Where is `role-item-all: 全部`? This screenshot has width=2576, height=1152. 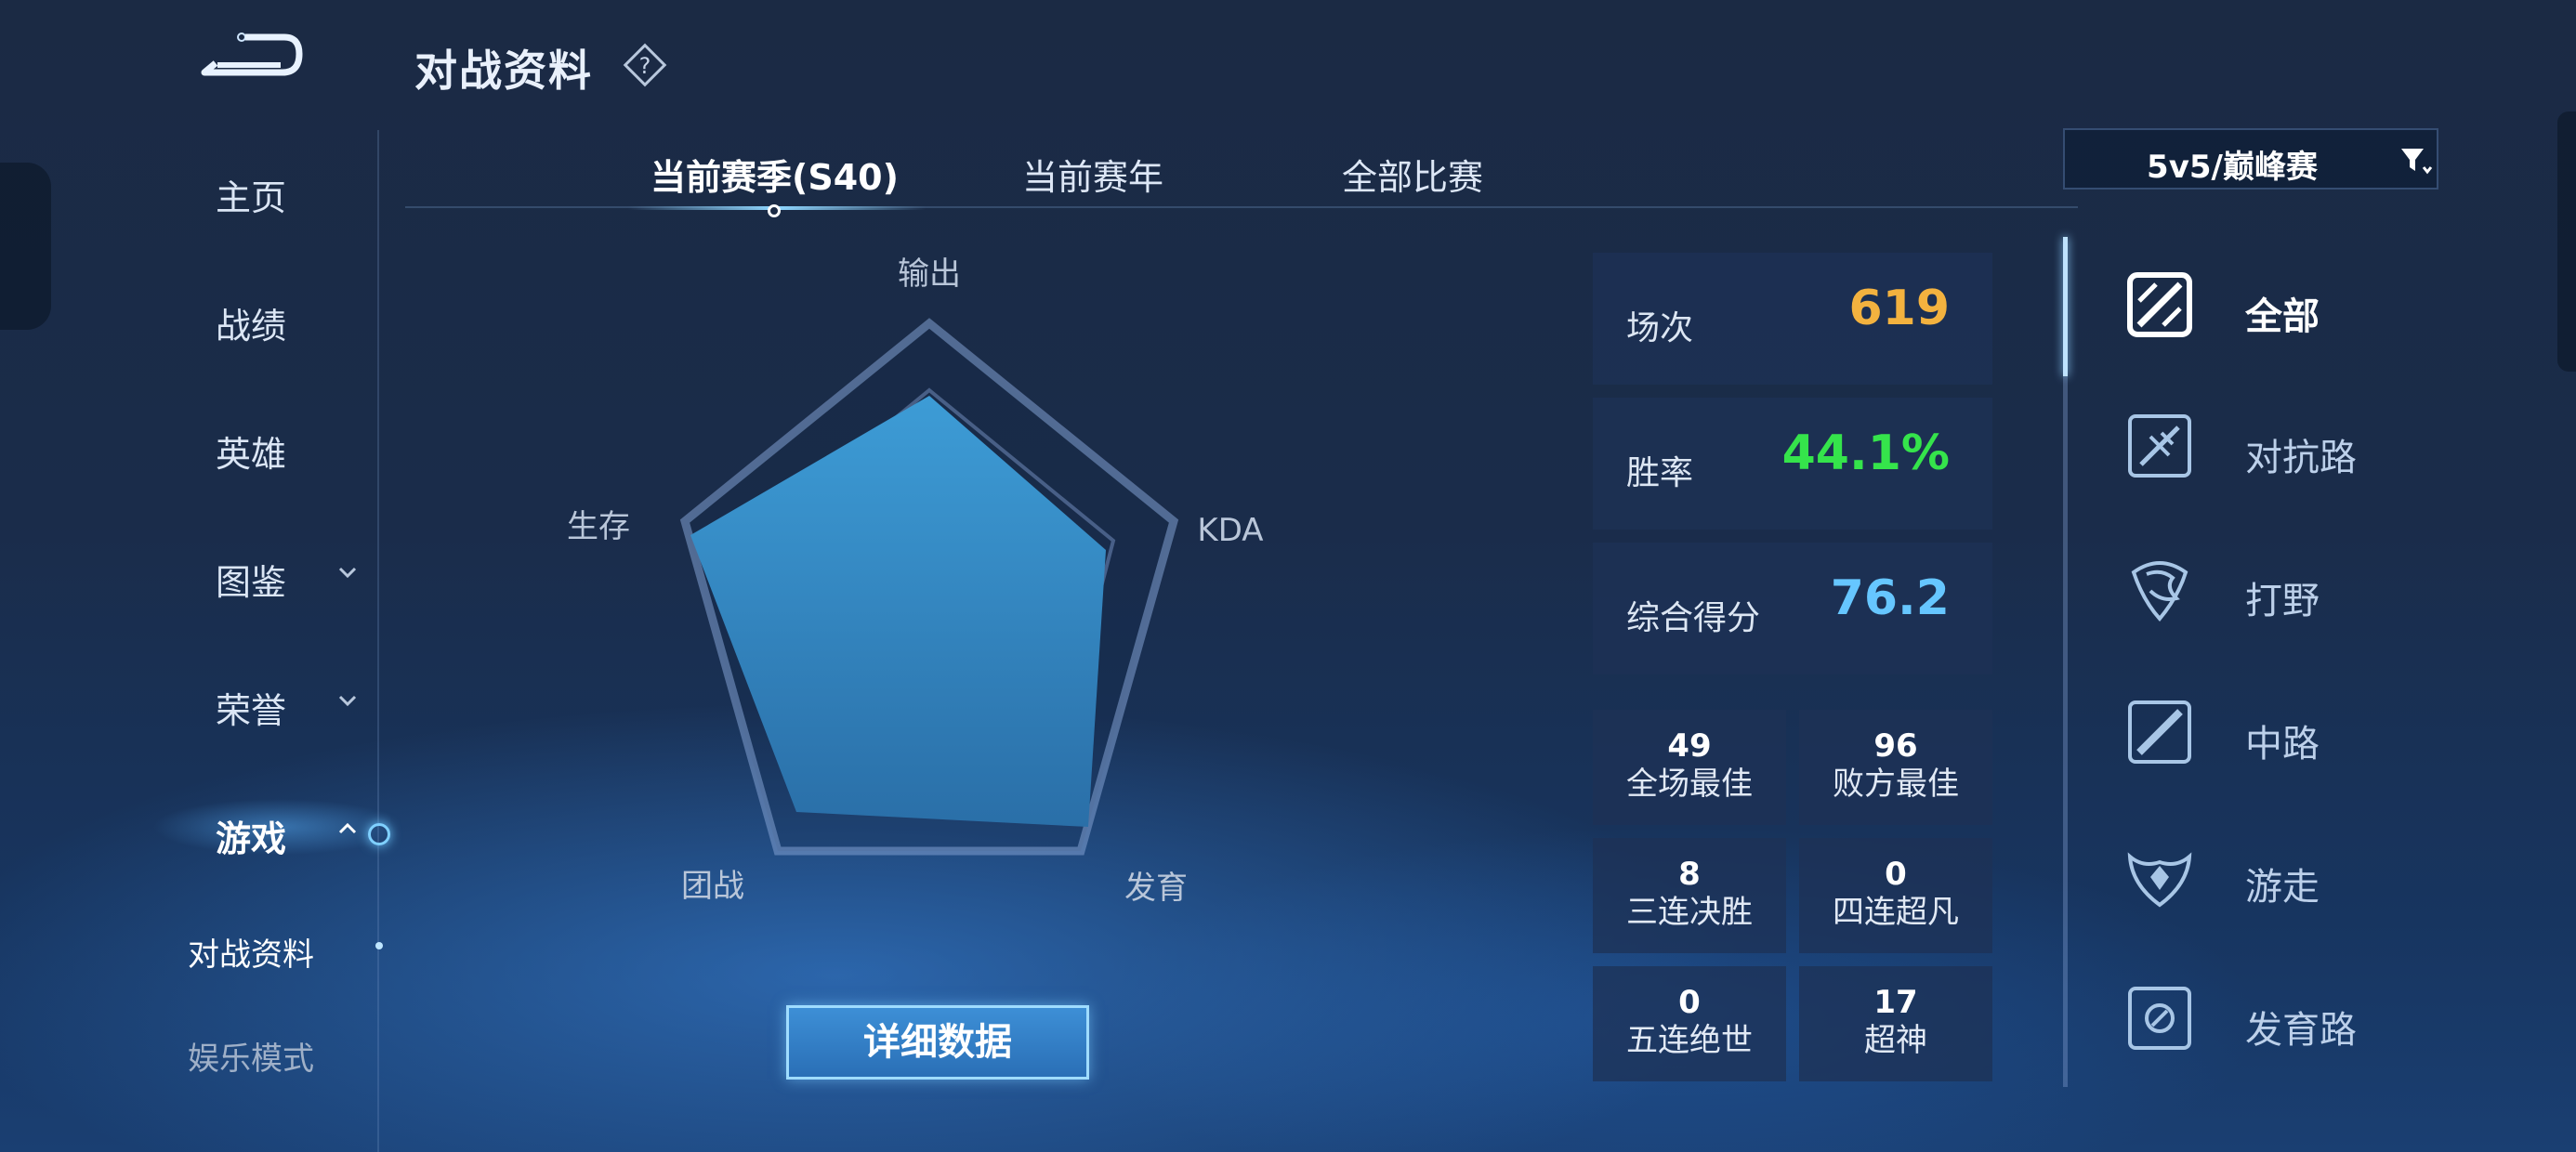
role-item-all: 全部 is located at coordinates (2319, 306).